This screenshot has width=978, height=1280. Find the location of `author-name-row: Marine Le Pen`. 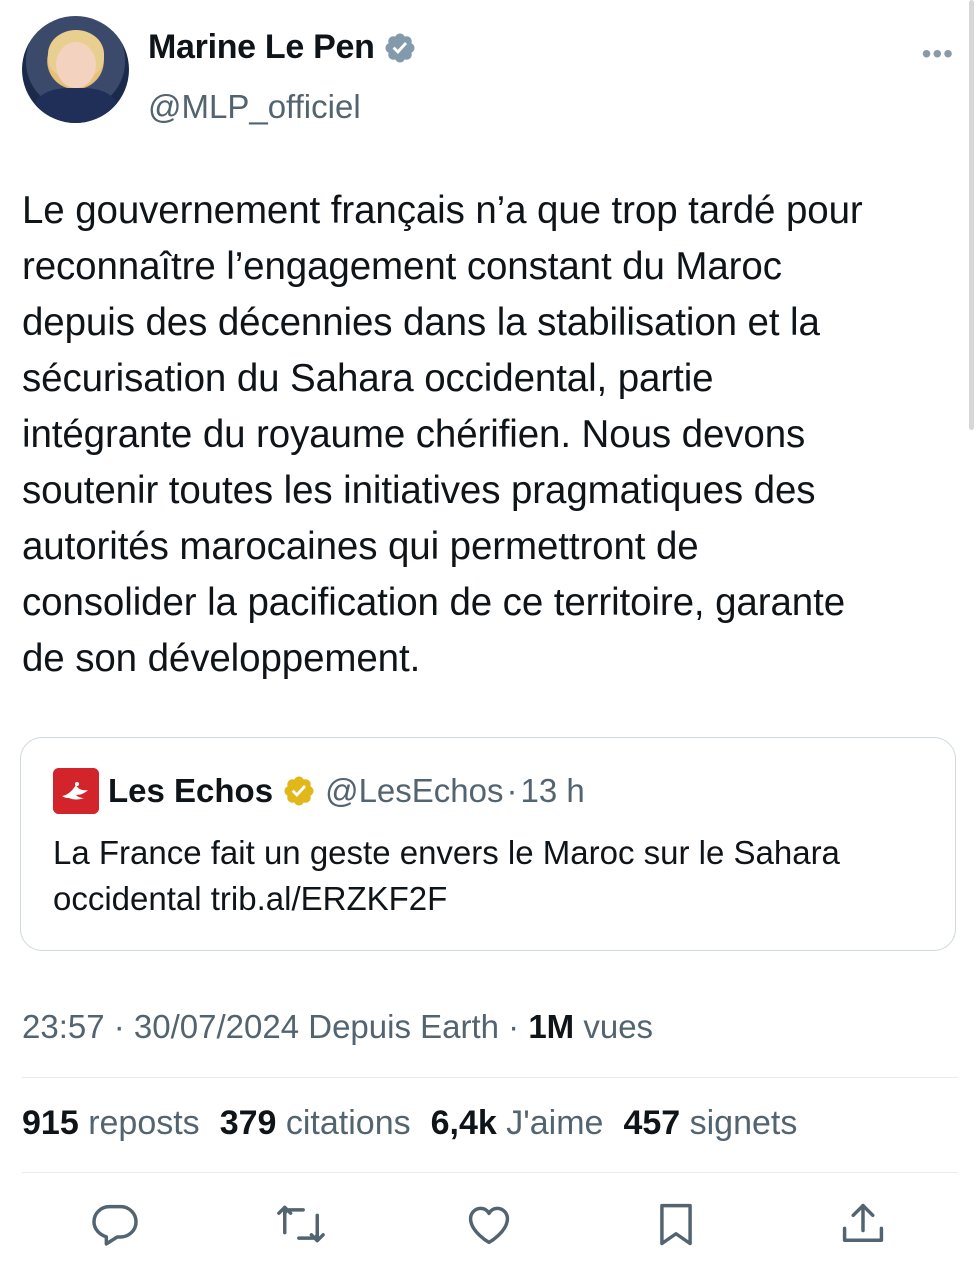

author-name-row: Marine Le Pen is located at coordinates (282, 47).